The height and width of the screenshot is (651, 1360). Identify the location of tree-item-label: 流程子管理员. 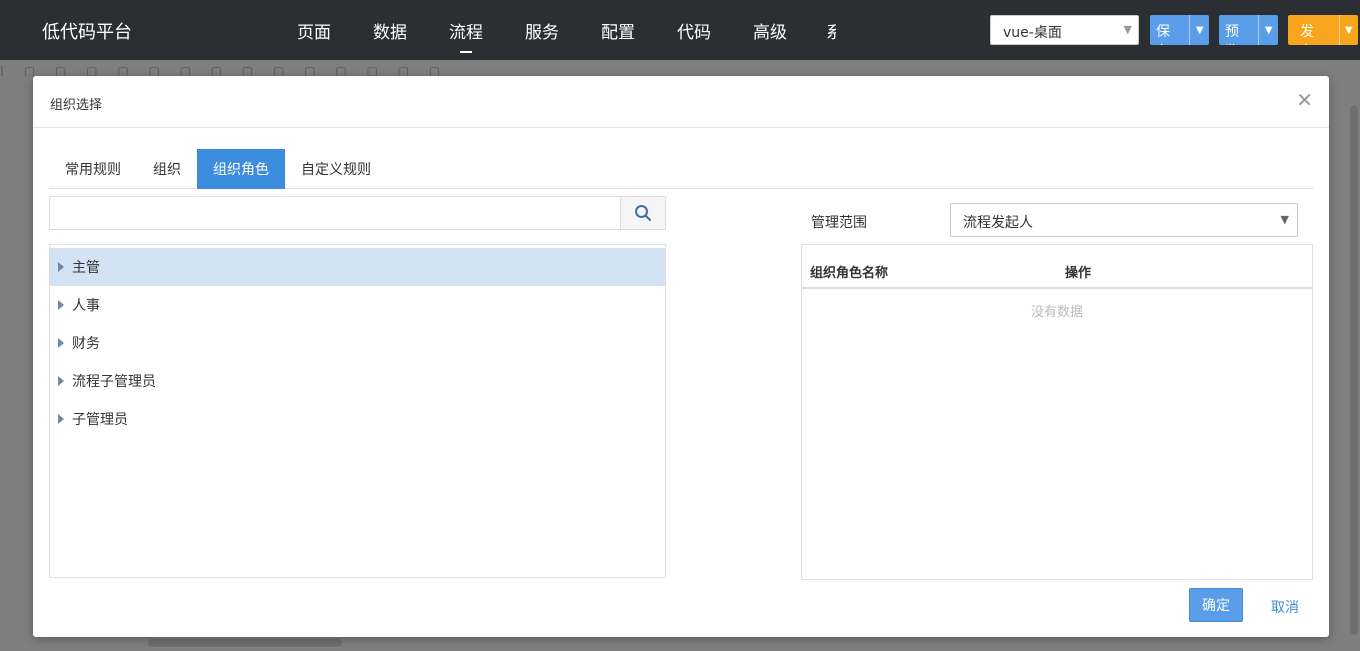
(114, 382).